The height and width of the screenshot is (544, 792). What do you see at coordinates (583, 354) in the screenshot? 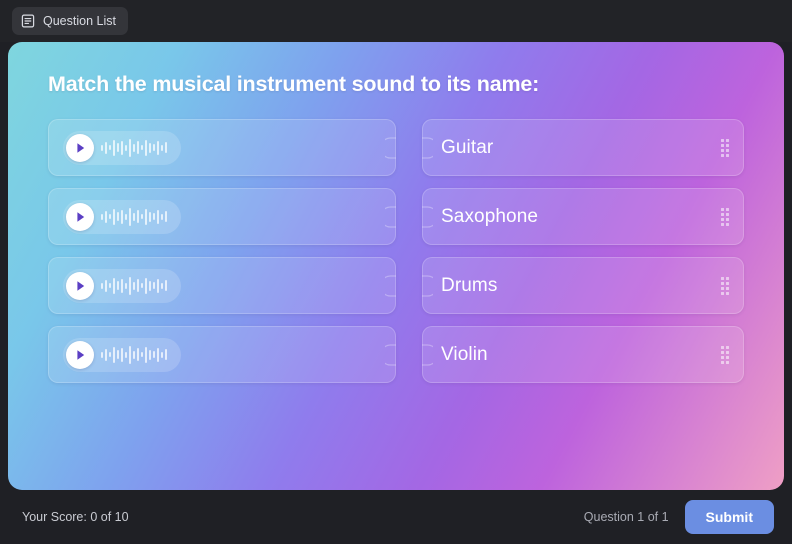
I see `answer-card: Violin` at bounding box center [583, 354].